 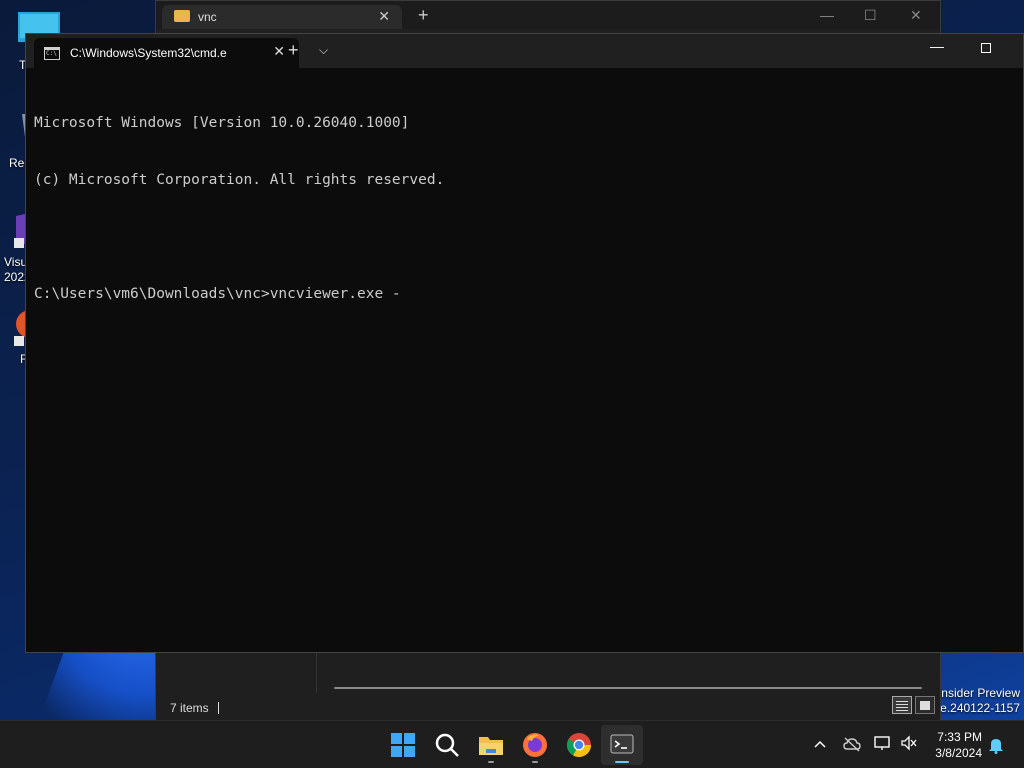 What do you see at coordinates (218, 708) in the screenshot?
I see `status-separator` at bounding box center [218, 708].